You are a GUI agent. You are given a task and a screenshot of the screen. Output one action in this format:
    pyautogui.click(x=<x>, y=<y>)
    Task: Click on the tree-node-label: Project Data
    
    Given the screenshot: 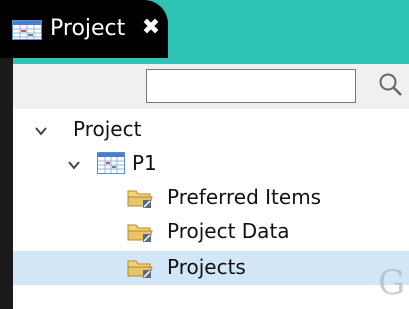 What is the action you would take?
    pyautogui.click(x=228, y=231)
    